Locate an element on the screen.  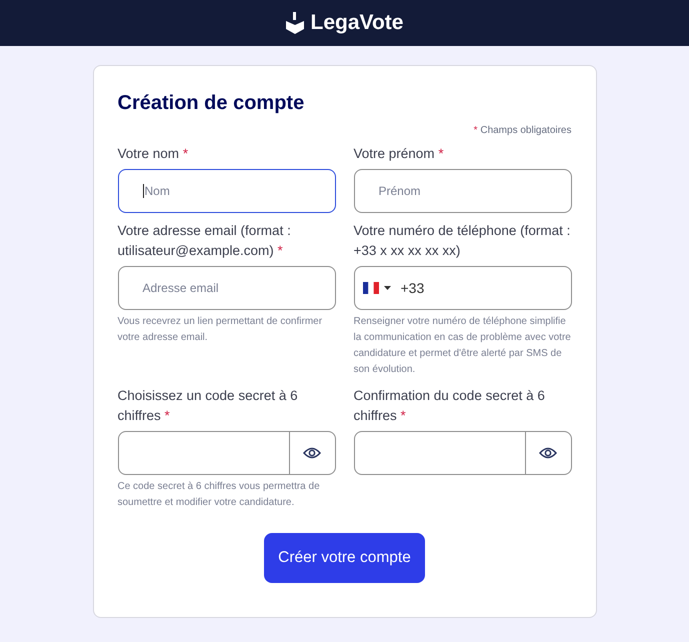
field-label: Votre numéro de téléphone (format : +33 x xx xx xx xx) is located at coordinates (463, 241).